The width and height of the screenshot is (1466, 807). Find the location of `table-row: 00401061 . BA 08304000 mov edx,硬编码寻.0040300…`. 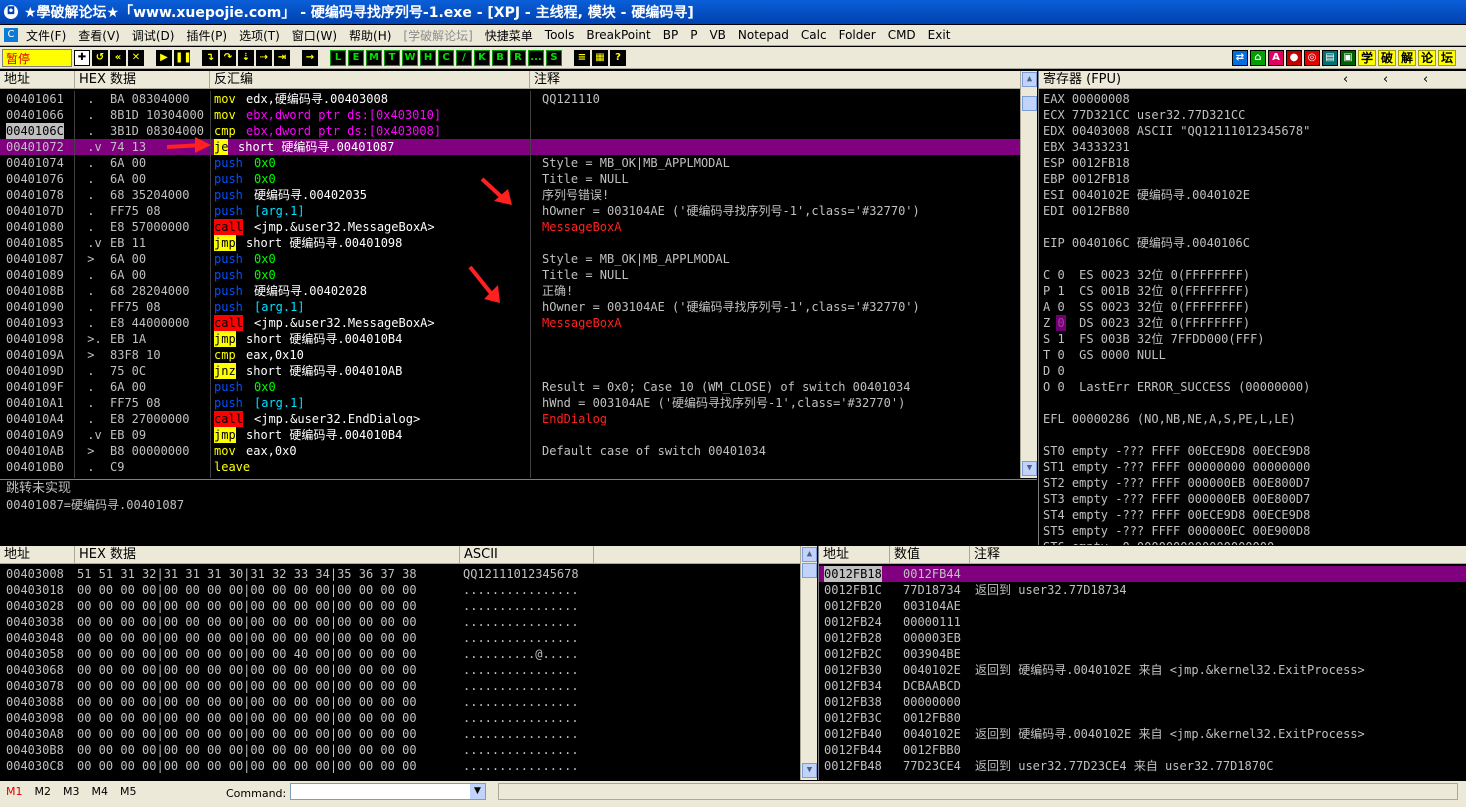

table-row: 00401061 . BA 08304000 mov edx,硬编码寻.0040300… is located at coordinates (510, 99).